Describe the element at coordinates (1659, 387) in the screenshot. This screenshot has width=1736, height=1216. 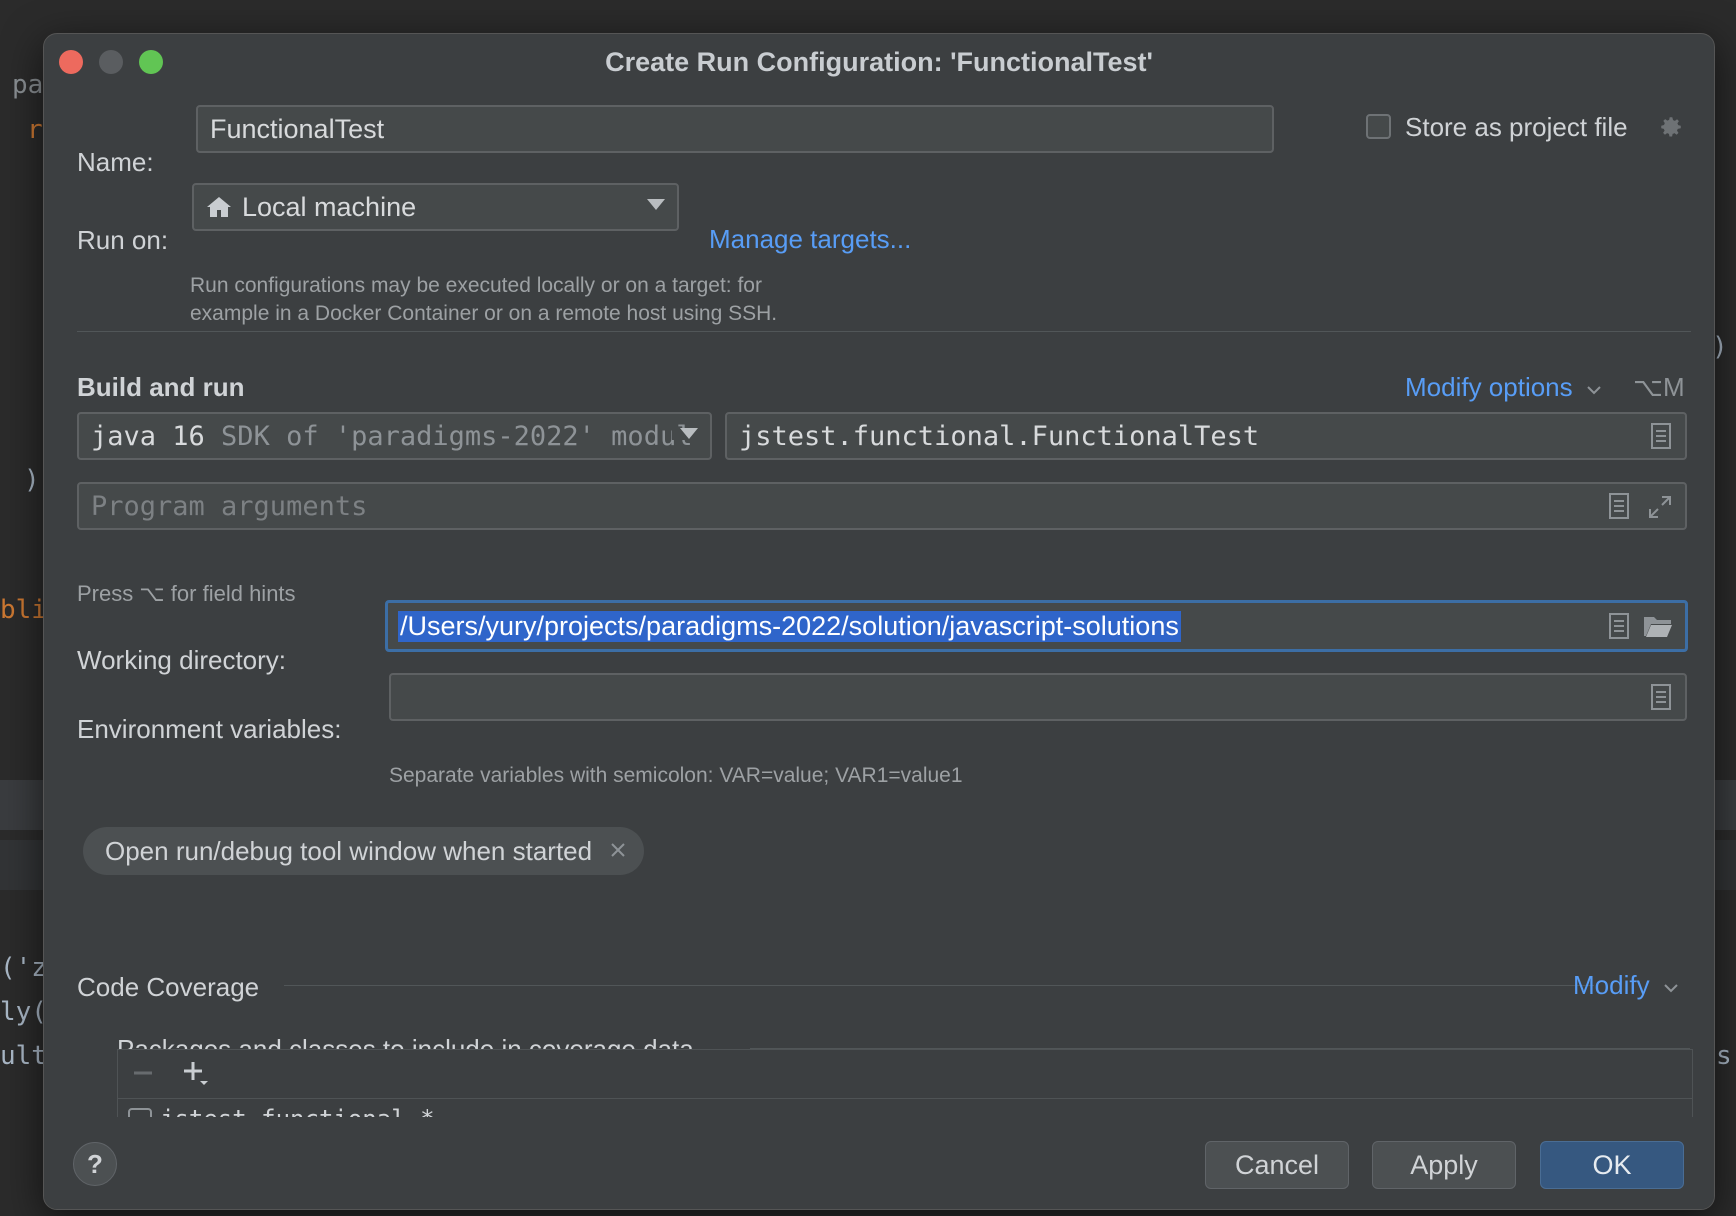
I see `modify-options-shortcut: ⌥M` at that location.